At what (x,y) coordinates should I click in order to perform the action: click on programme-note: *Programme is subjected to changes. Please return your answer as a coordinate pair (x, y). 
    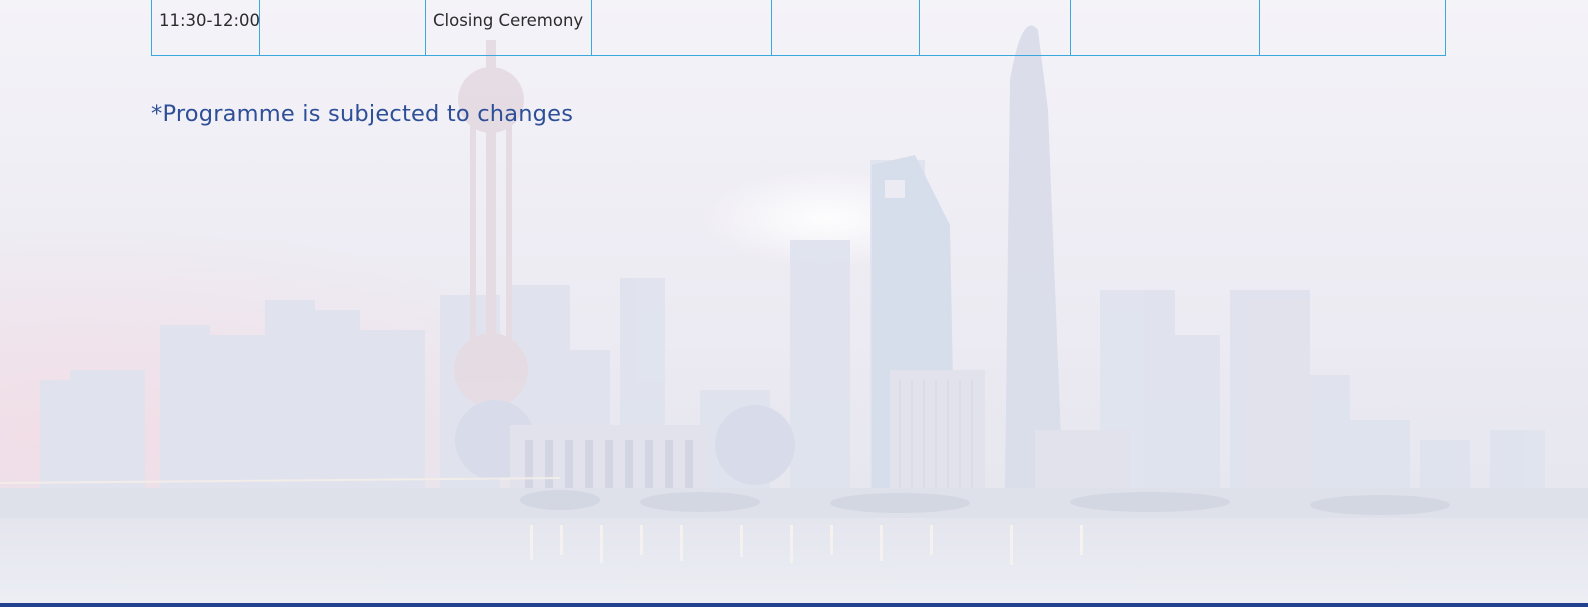
    Looking at the image, I should click on (362, 114).